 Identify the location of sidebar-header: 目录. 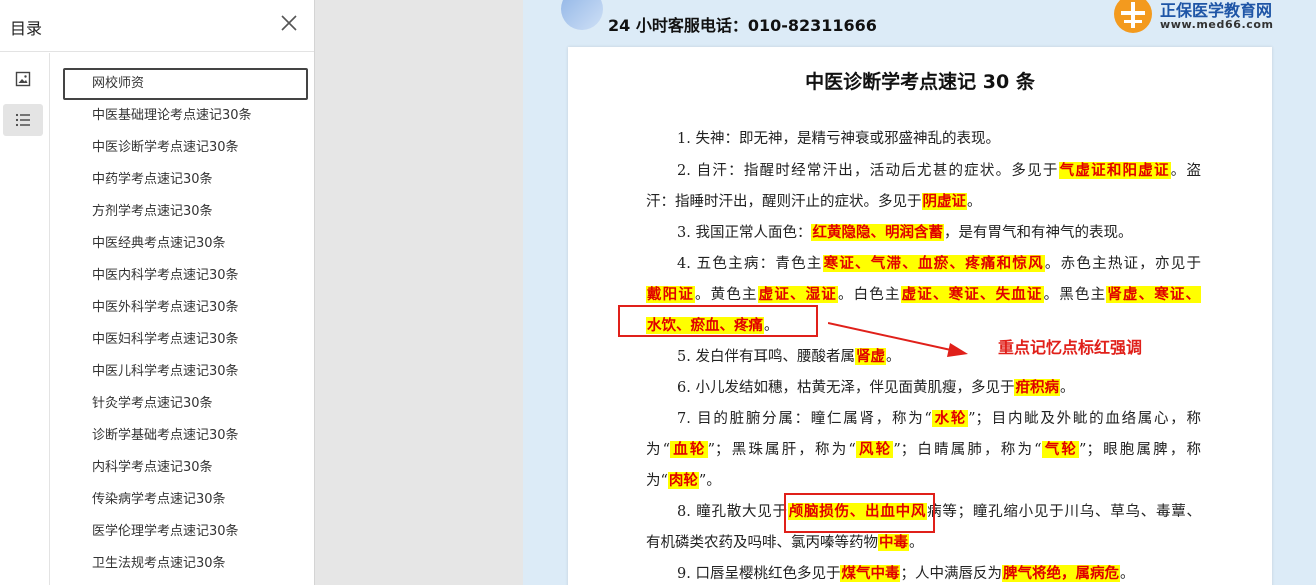
(157, 26).